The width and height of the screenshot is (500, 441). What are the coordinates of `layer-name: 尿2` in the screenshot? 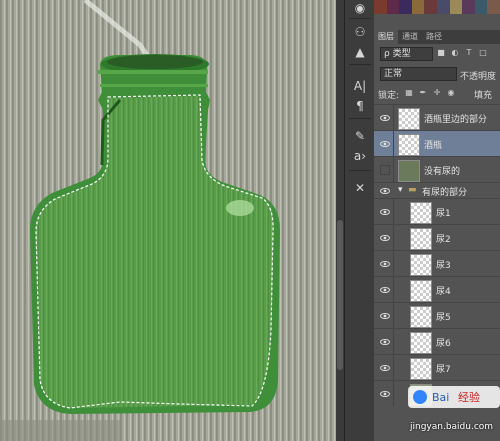 It's located at (443, 238).